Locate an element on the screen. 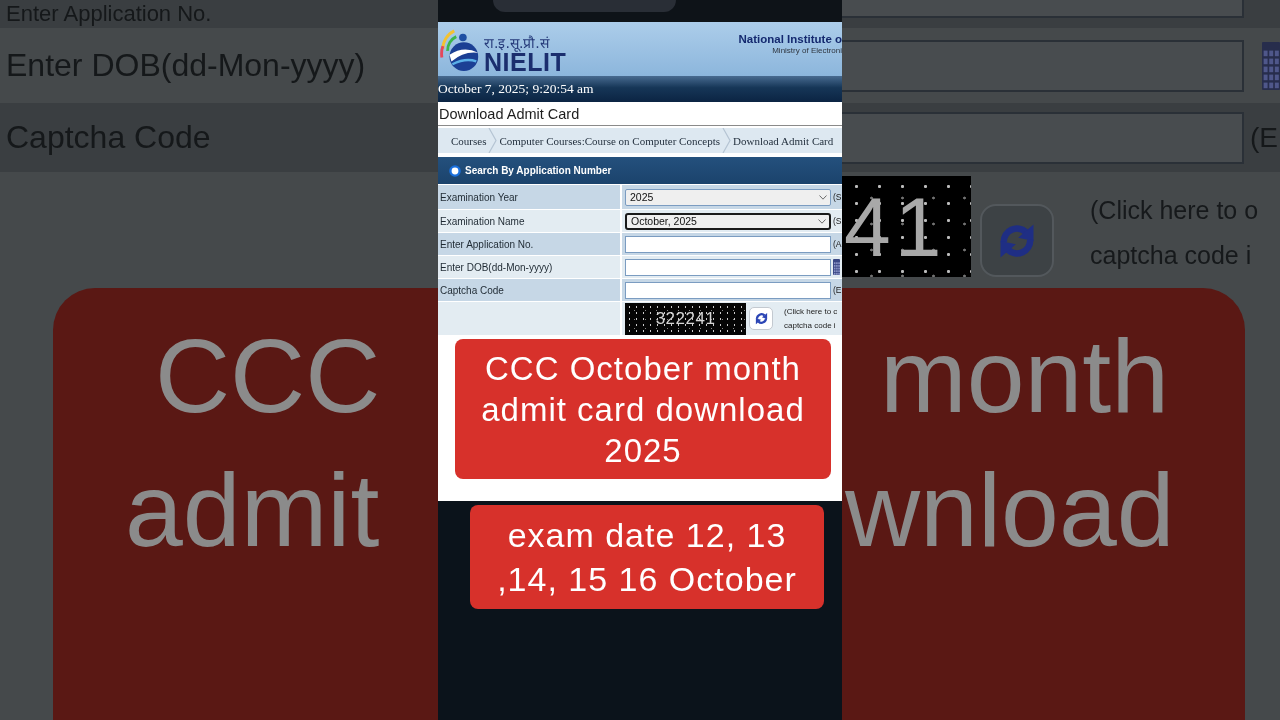  help-text: captcha code i is located at coordinates (810, 325).